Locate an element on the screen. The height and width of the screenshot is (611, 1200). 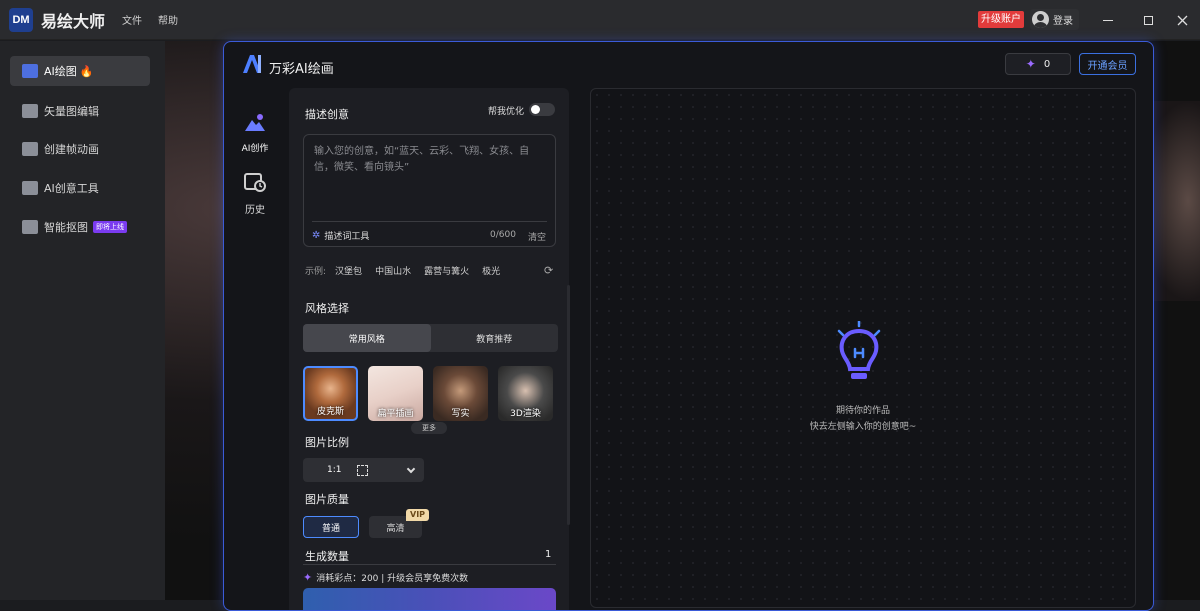
menu-file: 文件 is located at coordinates (132, 19).